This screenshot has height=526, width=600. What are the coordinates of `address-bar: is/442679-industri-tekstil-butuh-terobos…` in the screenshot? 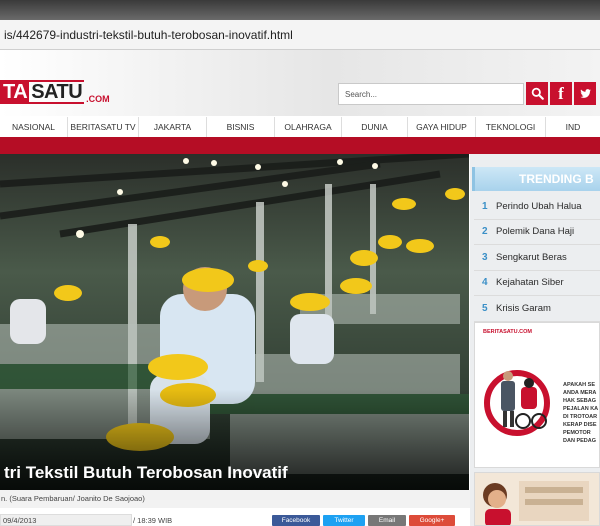 It's located at (300, 35).